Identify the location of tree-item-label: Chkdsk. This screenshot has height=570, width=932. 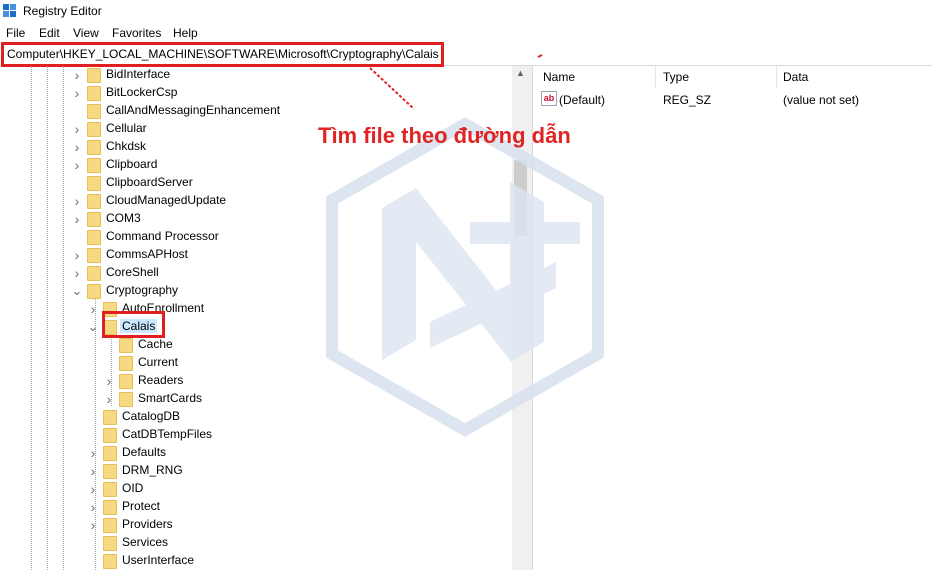
(126, 146).